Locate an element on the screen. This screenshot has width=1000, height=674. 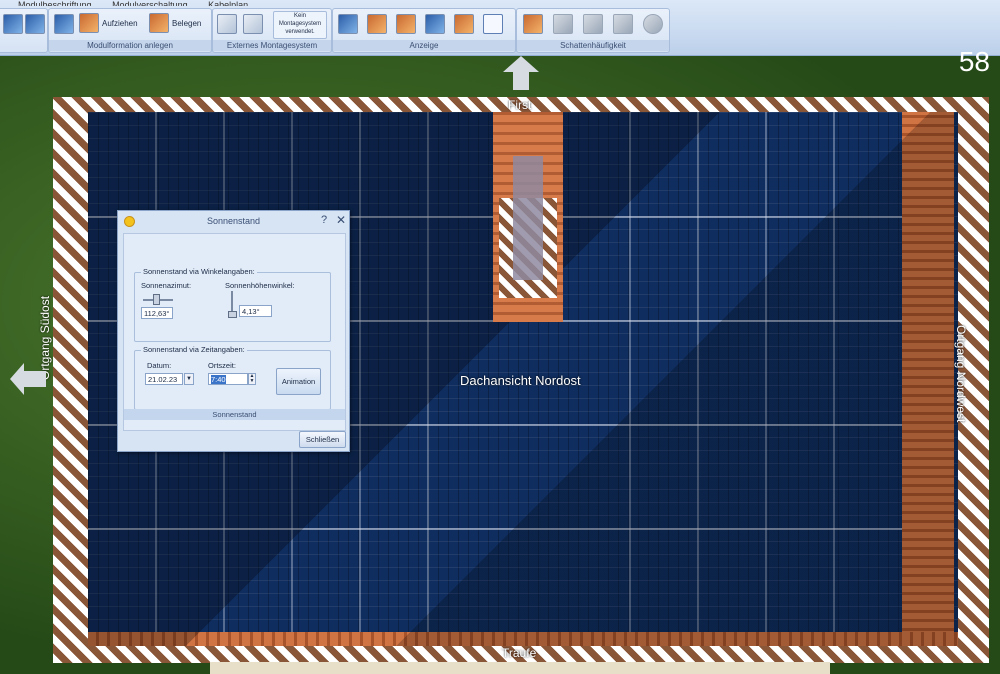
shadow-sphere-icon is located at coordinates (653, 24).